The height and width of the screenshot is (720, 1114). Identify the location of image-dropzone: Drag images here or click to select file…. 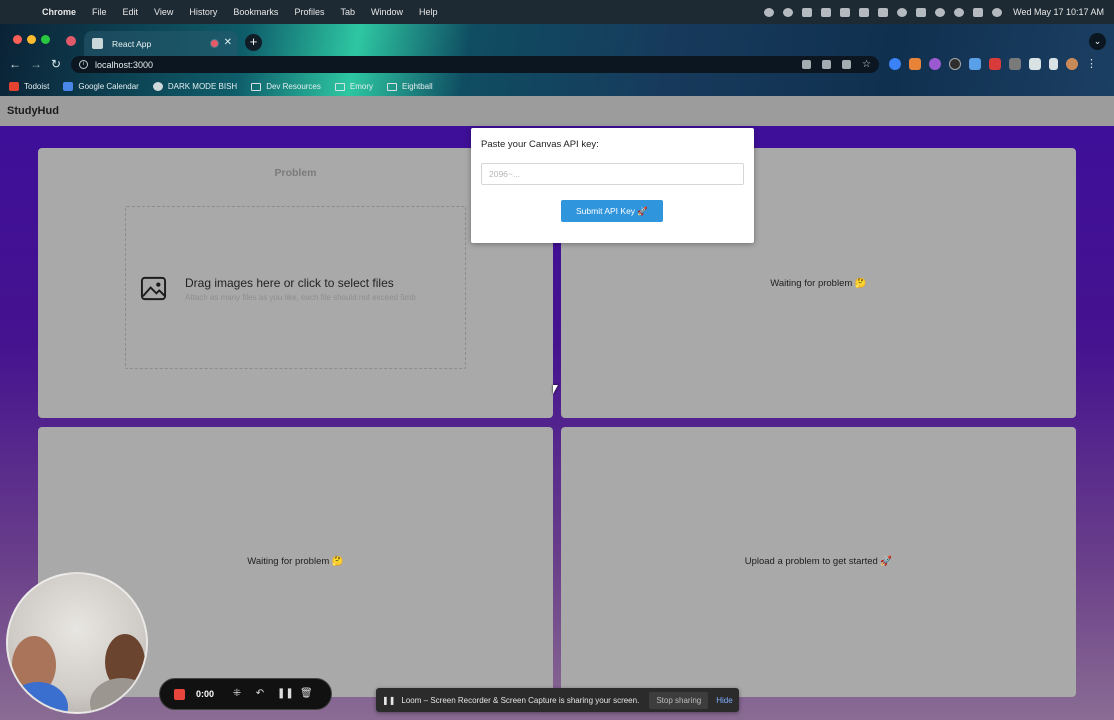
(295, 287).